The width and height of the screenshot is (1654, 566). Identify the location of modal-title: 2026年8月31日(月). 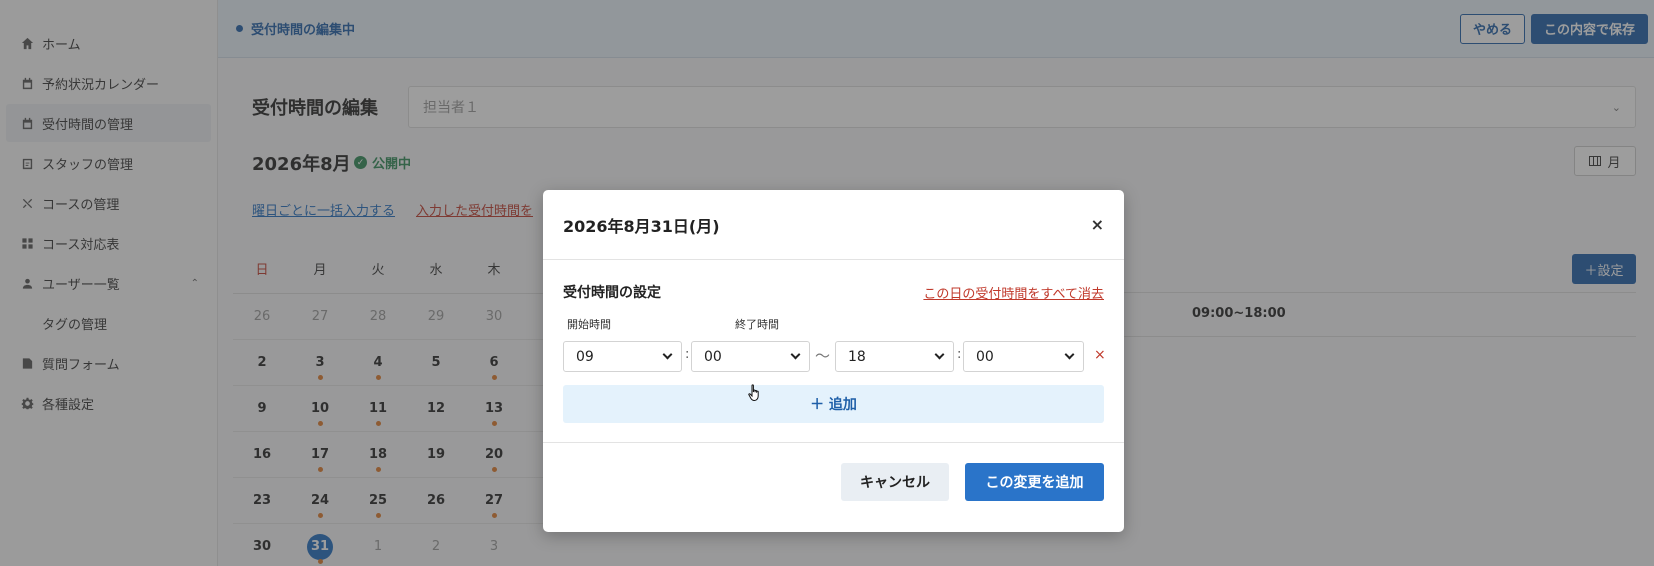
(641, 226).